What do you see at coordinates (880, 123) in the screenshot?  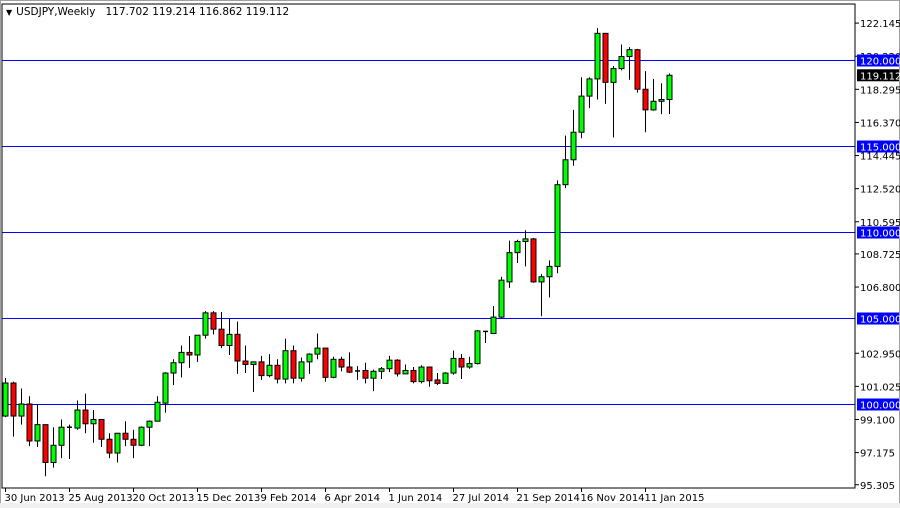 I see `y-tick-label: 116.370` at bounding box center [880, 123].